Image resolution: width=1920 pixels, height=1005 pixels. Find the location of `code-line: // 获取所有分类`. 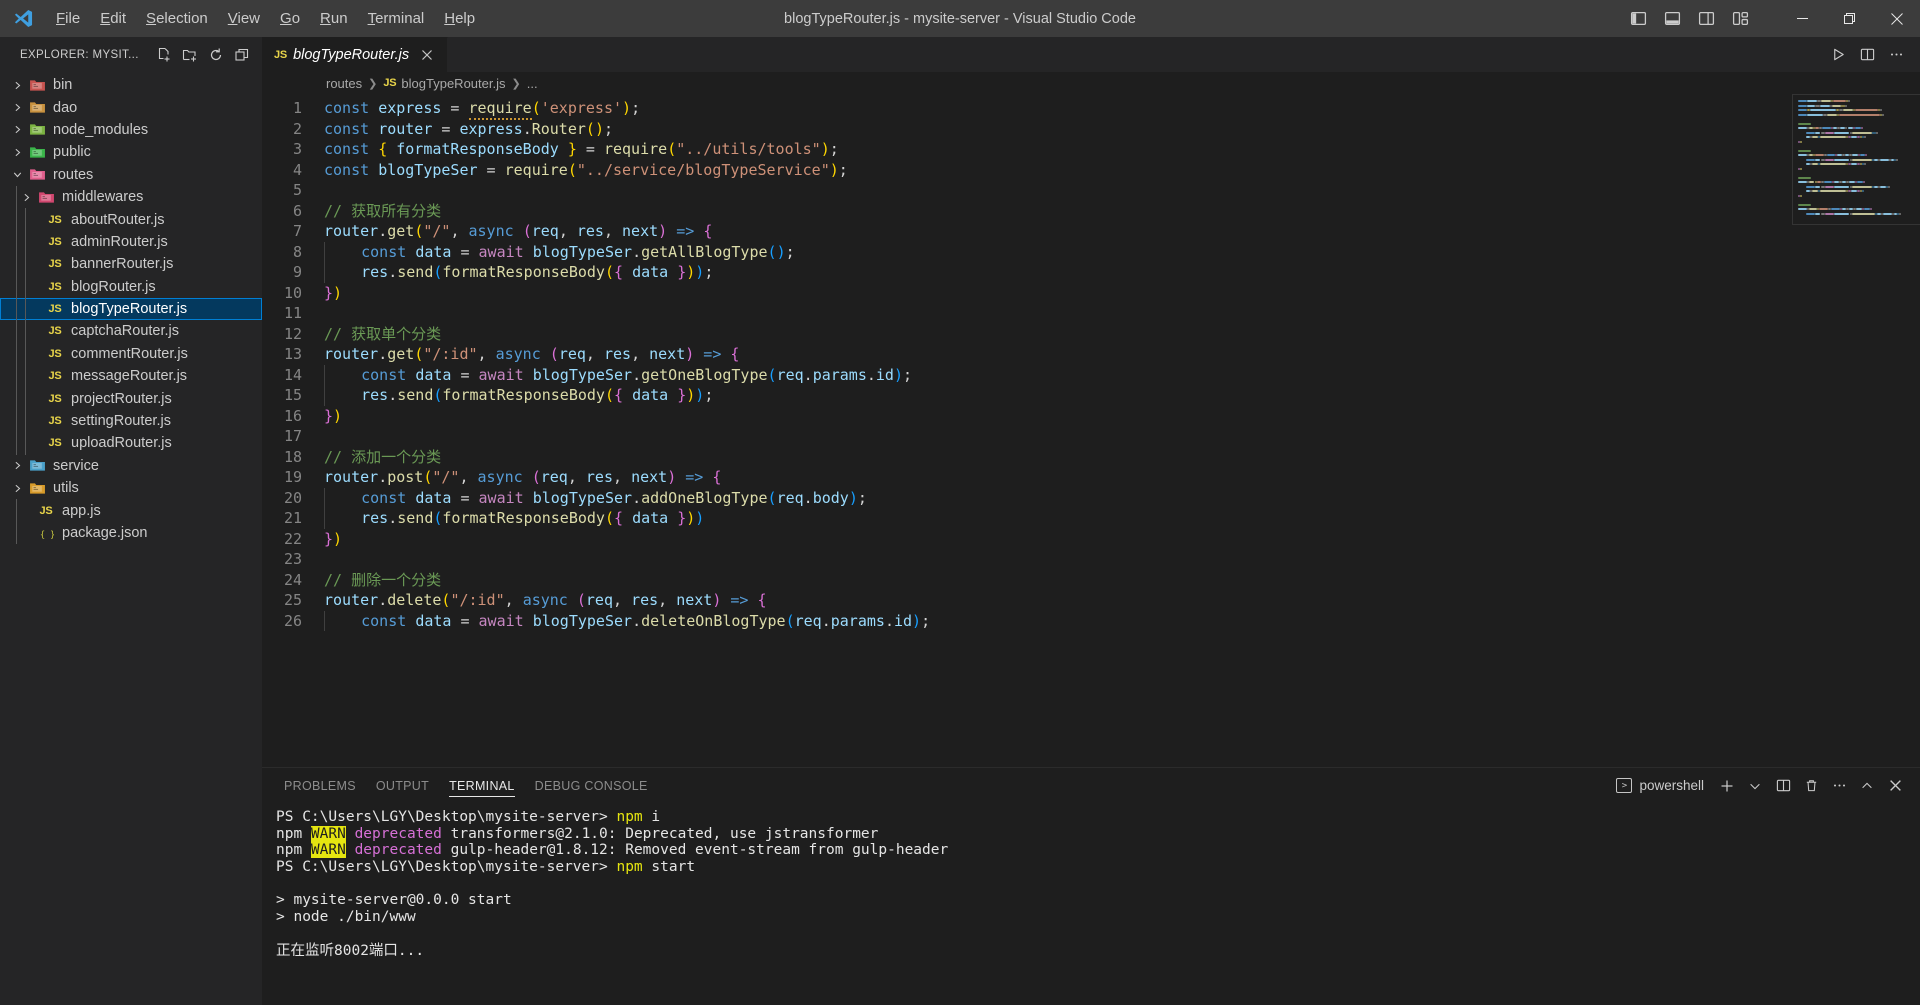

code-line: // 获取所有分类 is located at coordinates (1058, 211).